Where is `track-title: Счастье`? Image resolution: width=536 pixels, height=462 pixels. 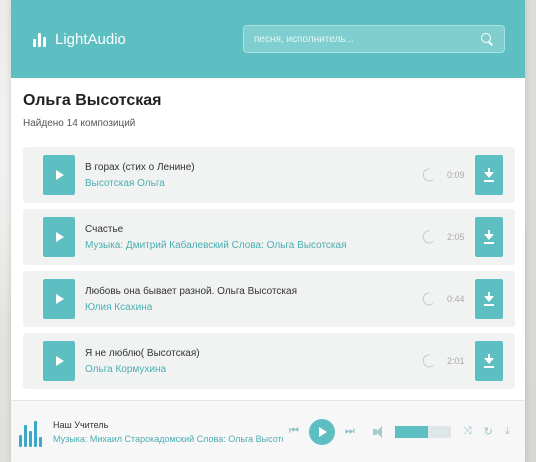 track-title: Счастье is located at coordinates (104, 229).